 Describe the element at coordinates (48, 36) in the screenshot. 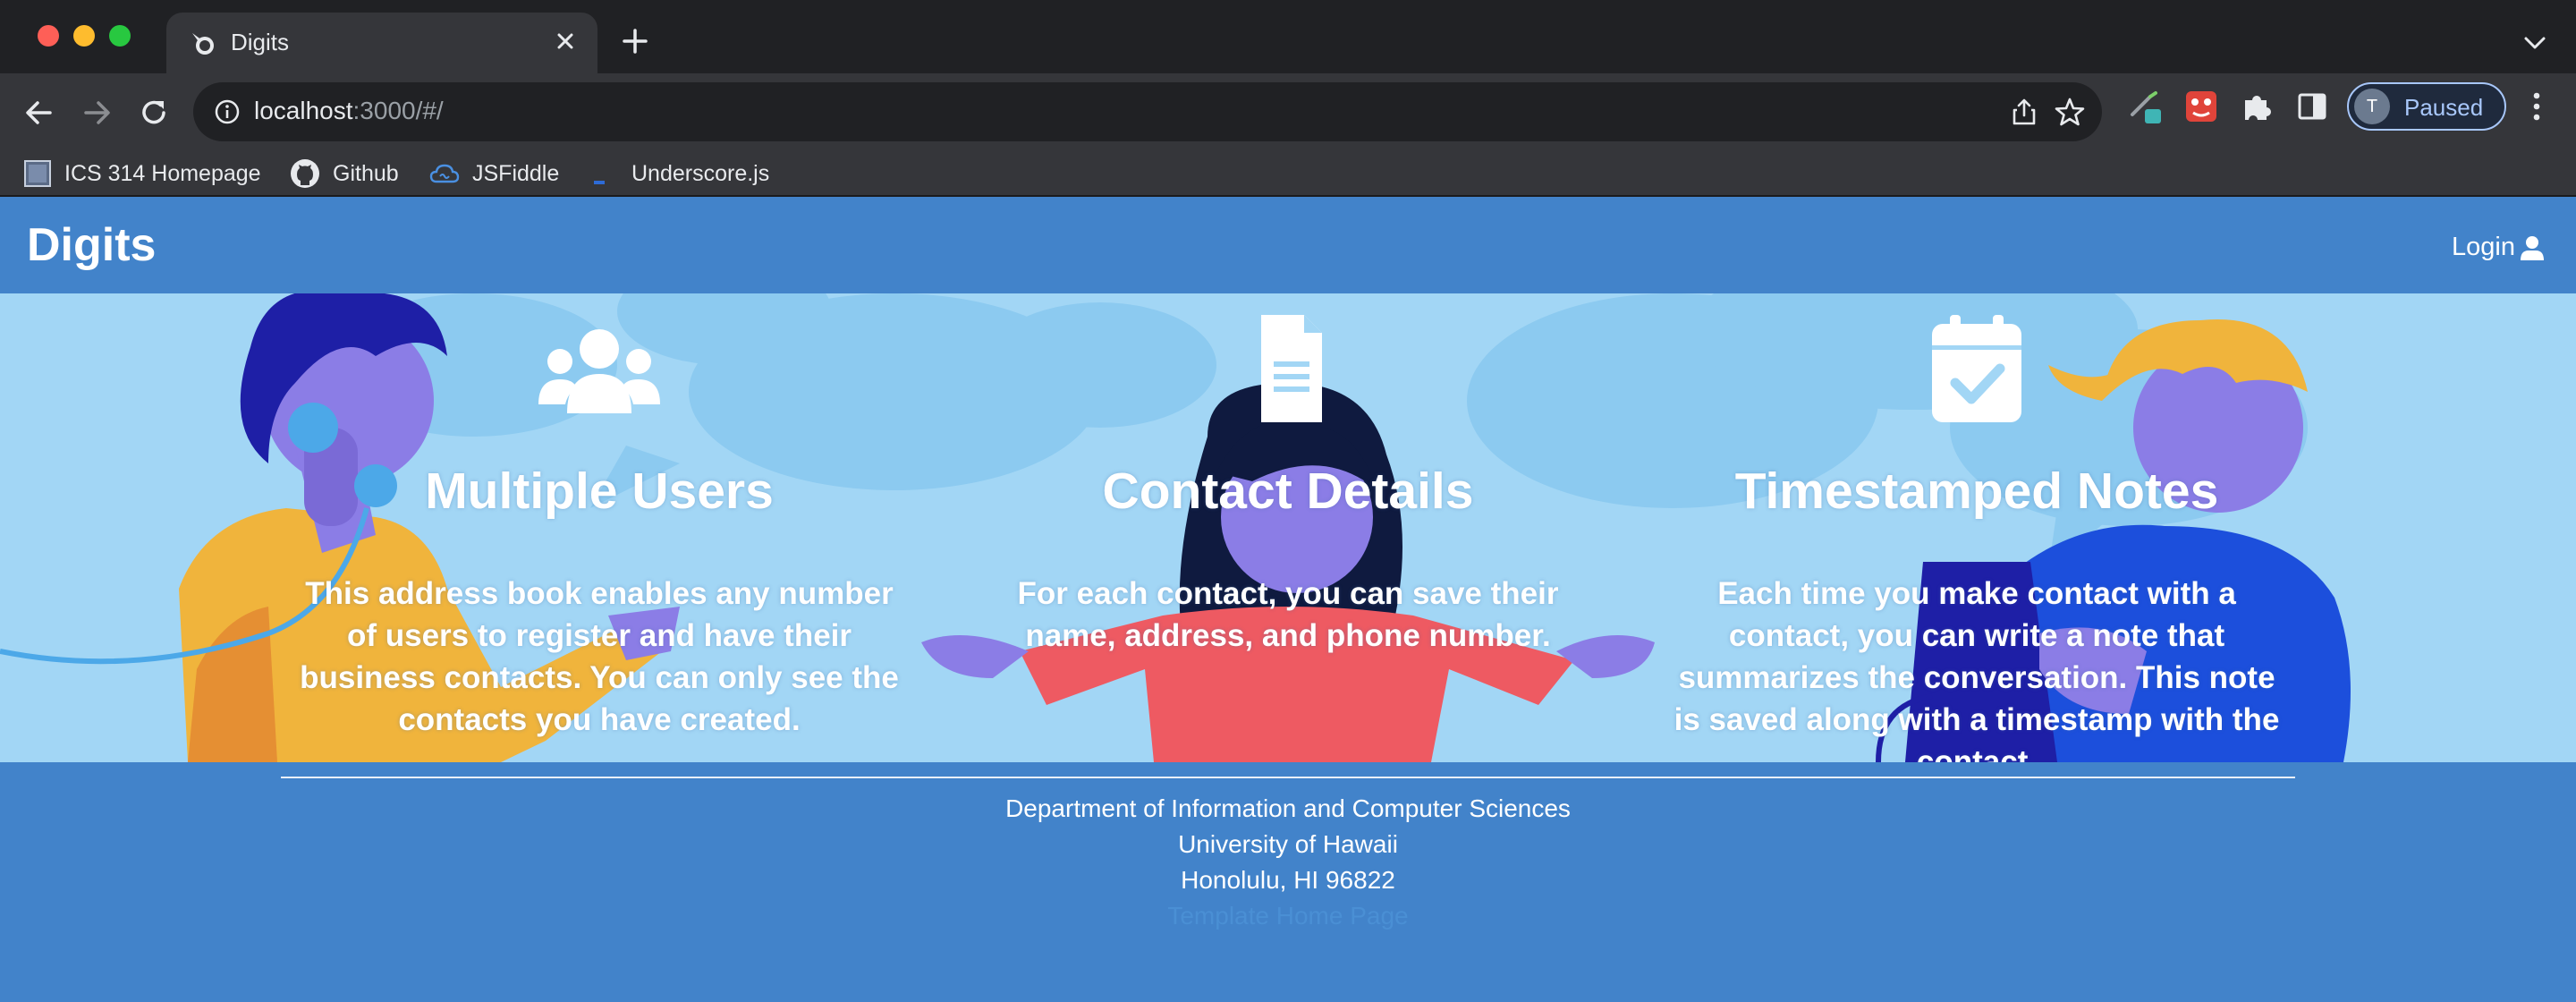

I see `window-close-button` at that location.